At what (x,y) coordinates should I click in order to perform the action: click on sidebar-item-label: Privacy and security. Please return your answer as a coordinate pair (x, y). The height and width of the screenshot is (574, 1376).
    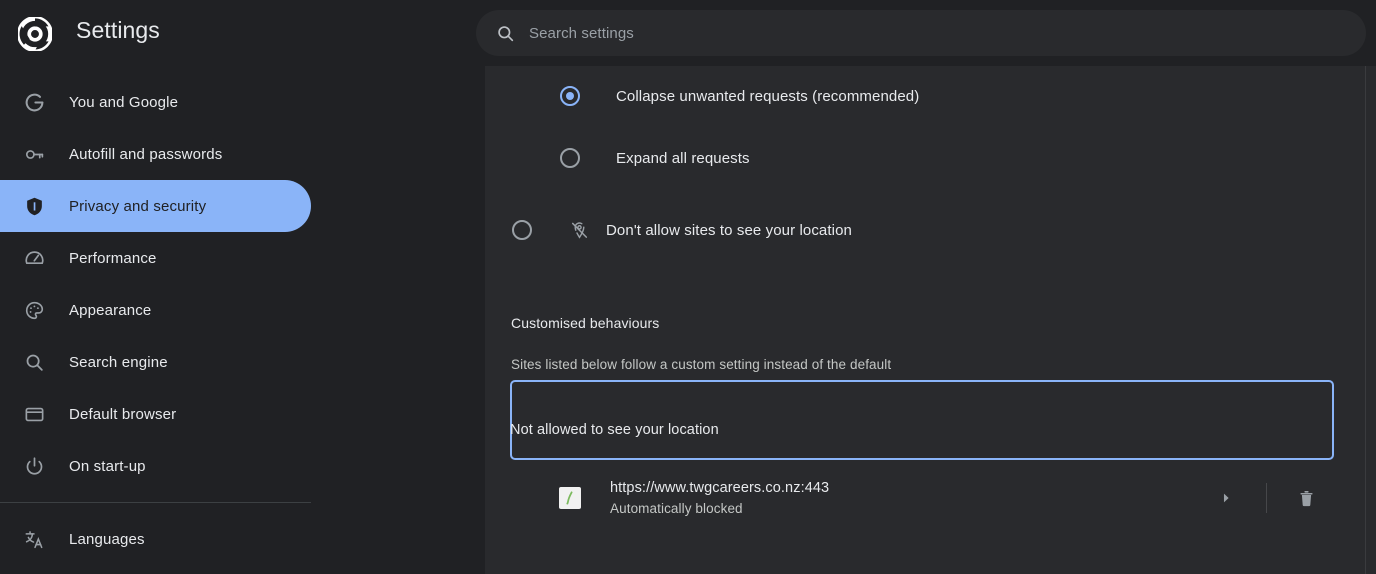
    Looking at the image, I should click on (138, 206).